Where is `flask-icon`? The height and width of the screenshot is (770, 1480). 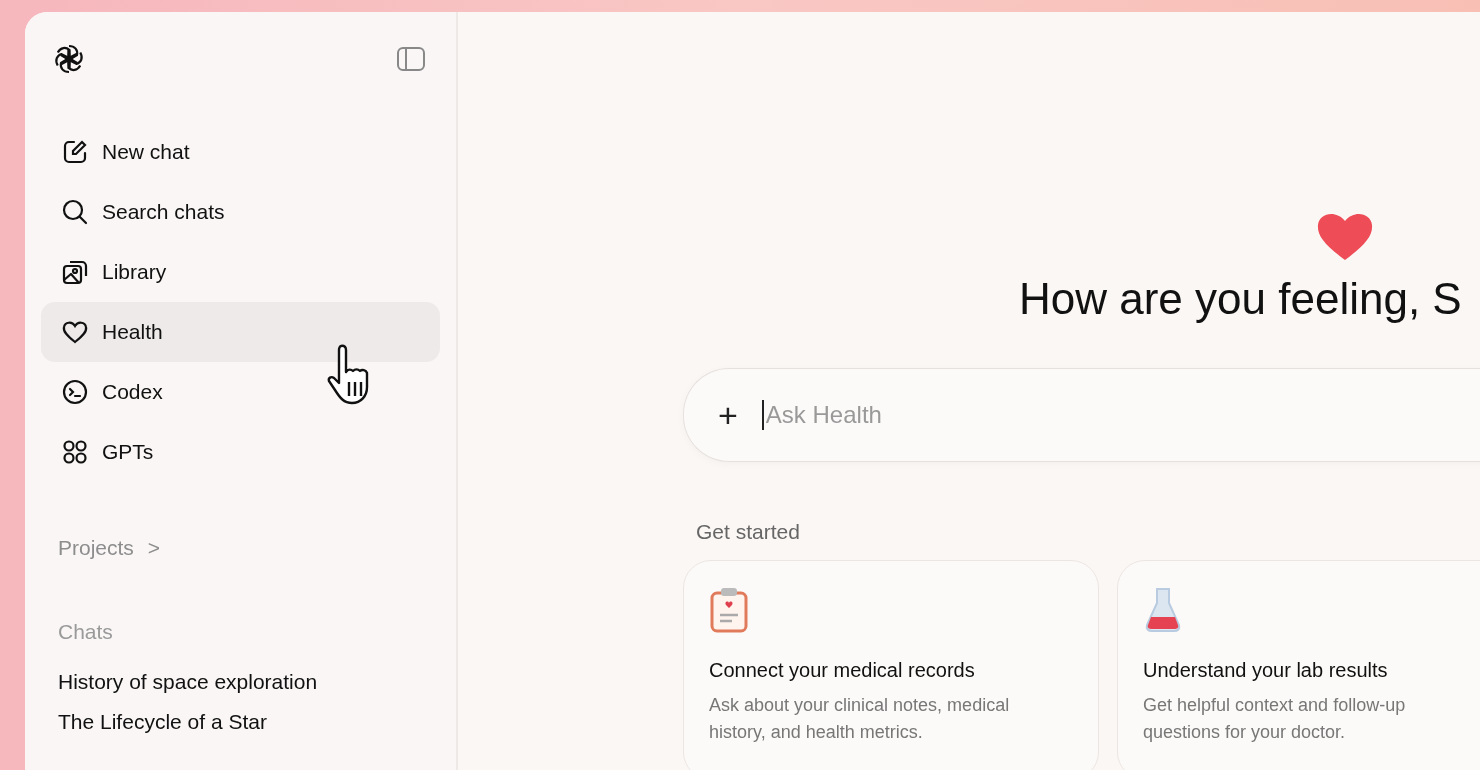 flask-icon is located at coordinates (1163, 610).